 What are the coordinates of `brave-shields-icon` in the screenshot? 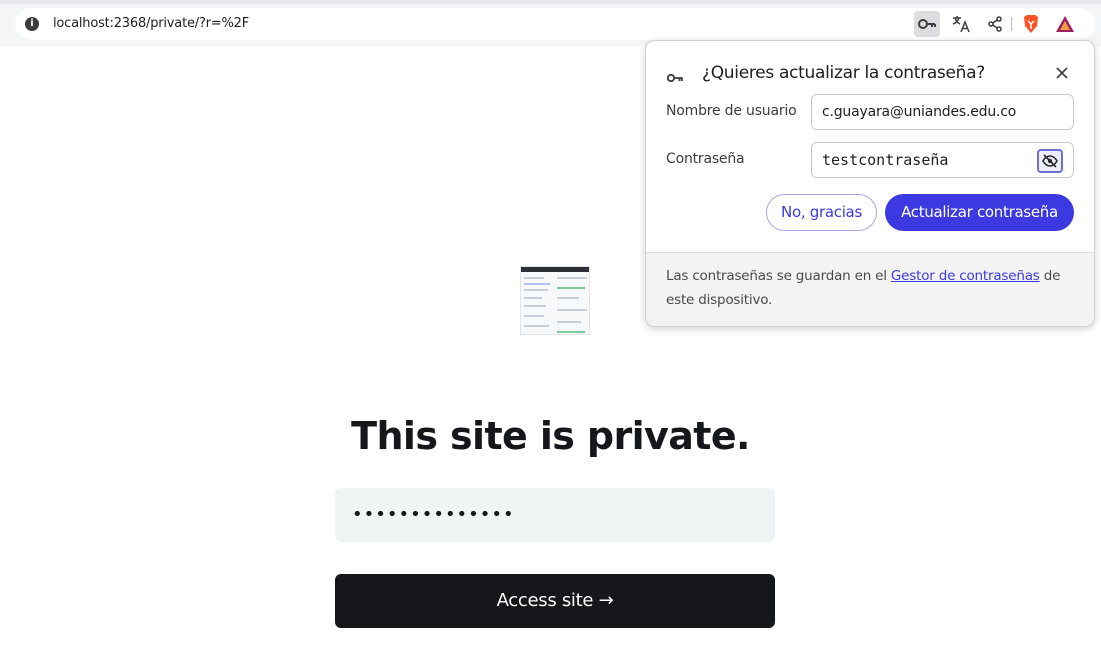 It's located at (1031, 24).